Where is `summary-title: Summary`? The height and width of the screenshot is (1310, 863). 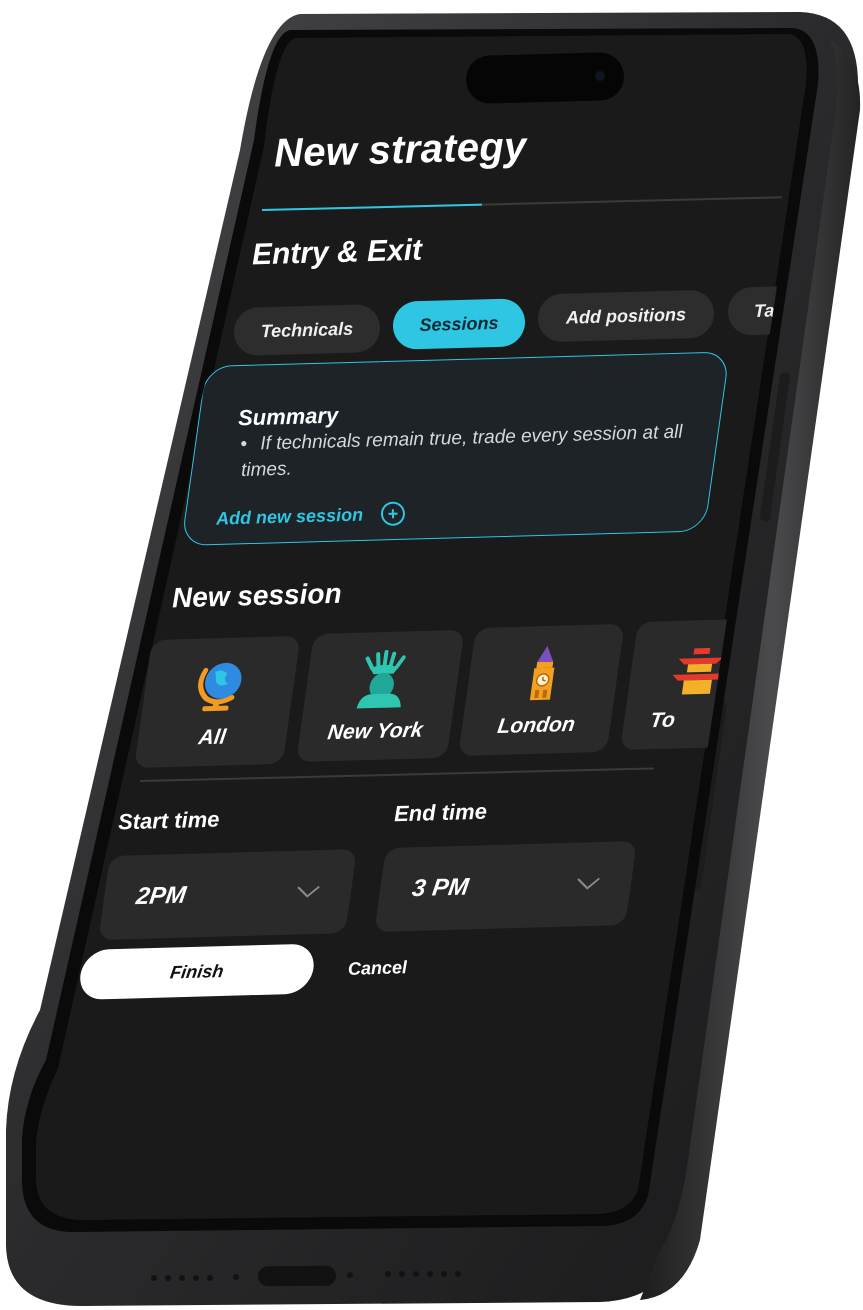 summary-title: Summary is located at coordinates (288, 416).